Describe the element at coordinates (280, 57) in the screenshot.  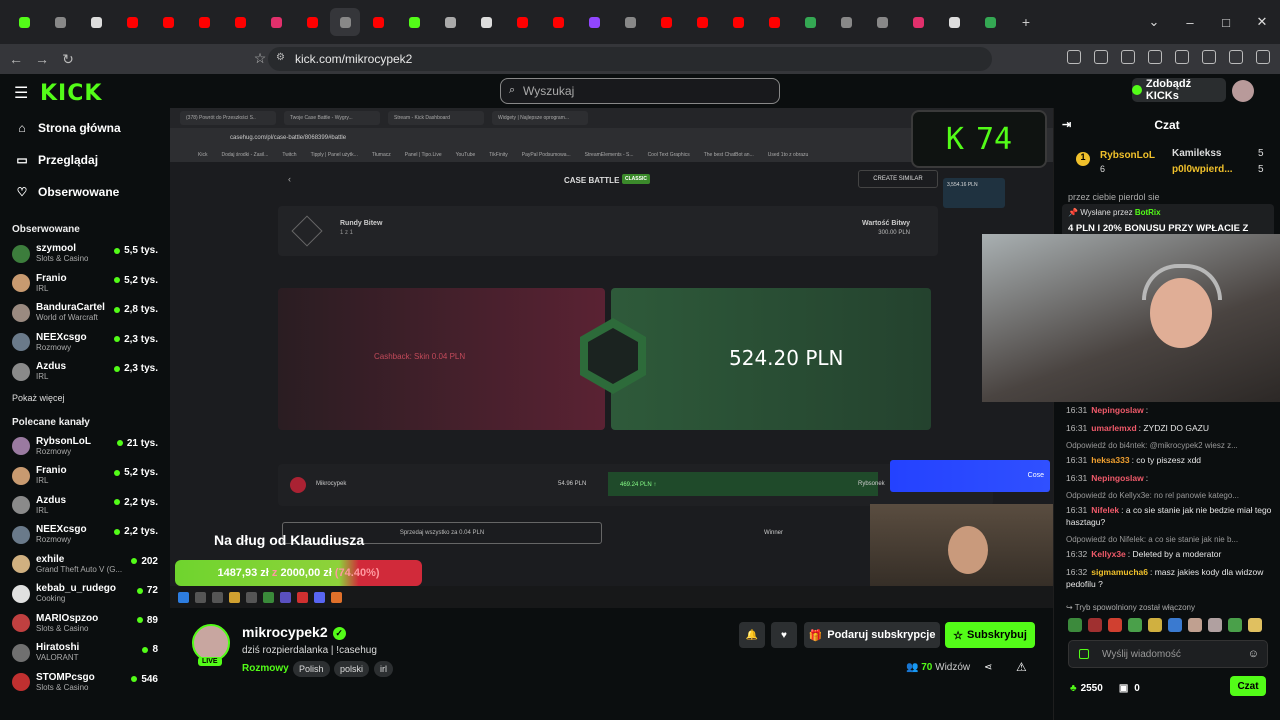
I see `site-info-icon: ⚙` at that location.